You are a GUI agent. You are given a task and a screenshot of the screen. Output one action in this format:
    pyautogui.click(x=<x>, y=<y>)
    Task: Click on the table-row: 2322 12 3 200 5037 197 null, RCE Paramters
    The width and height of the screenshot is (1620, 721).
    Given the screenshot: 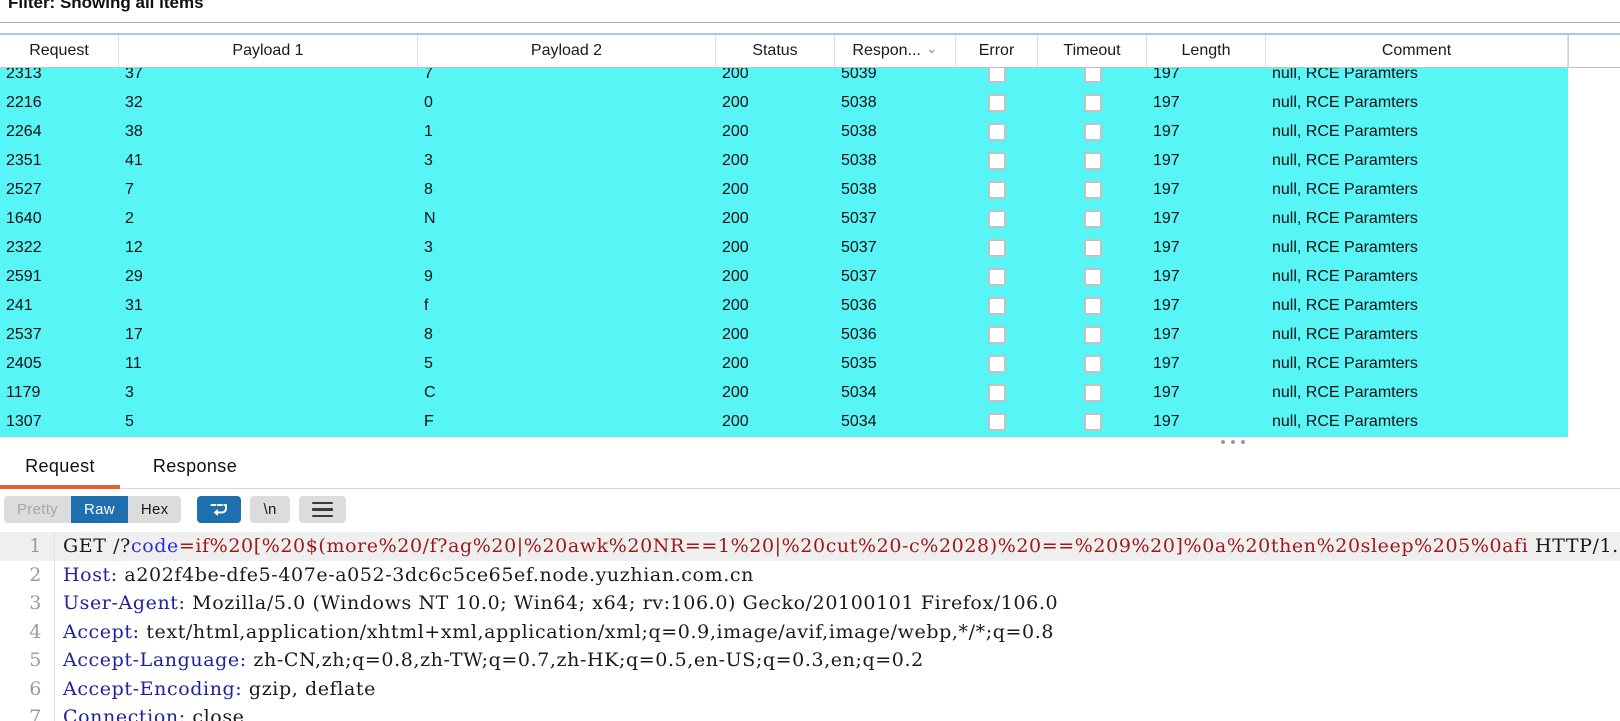 What is the action you would take?
    pyautogui.click(x=784, y=247)
    